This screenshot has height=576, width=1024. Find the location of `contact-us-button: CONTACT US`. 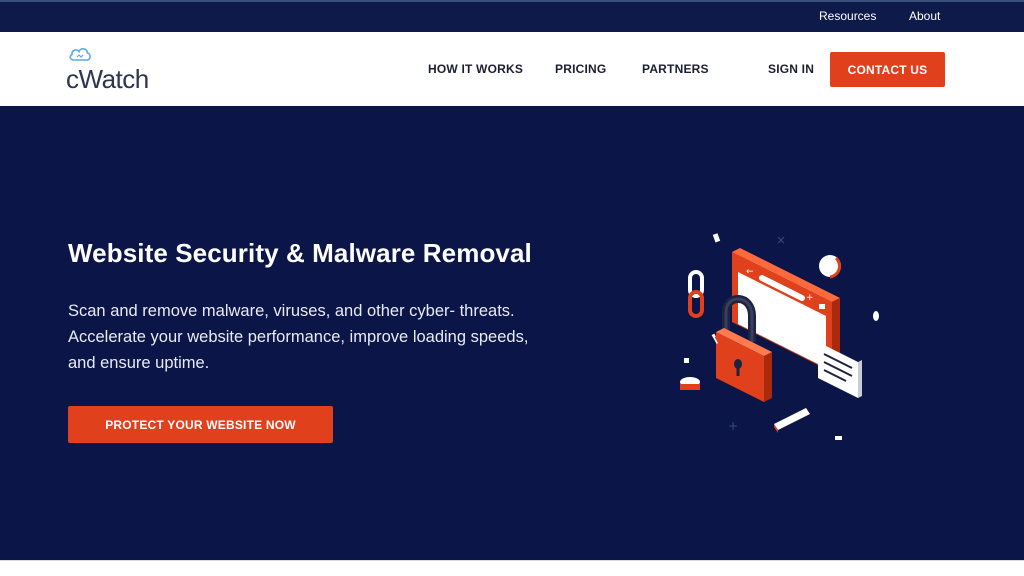

contact-us-button: CONTACT US is located at coordinates (887, 69).